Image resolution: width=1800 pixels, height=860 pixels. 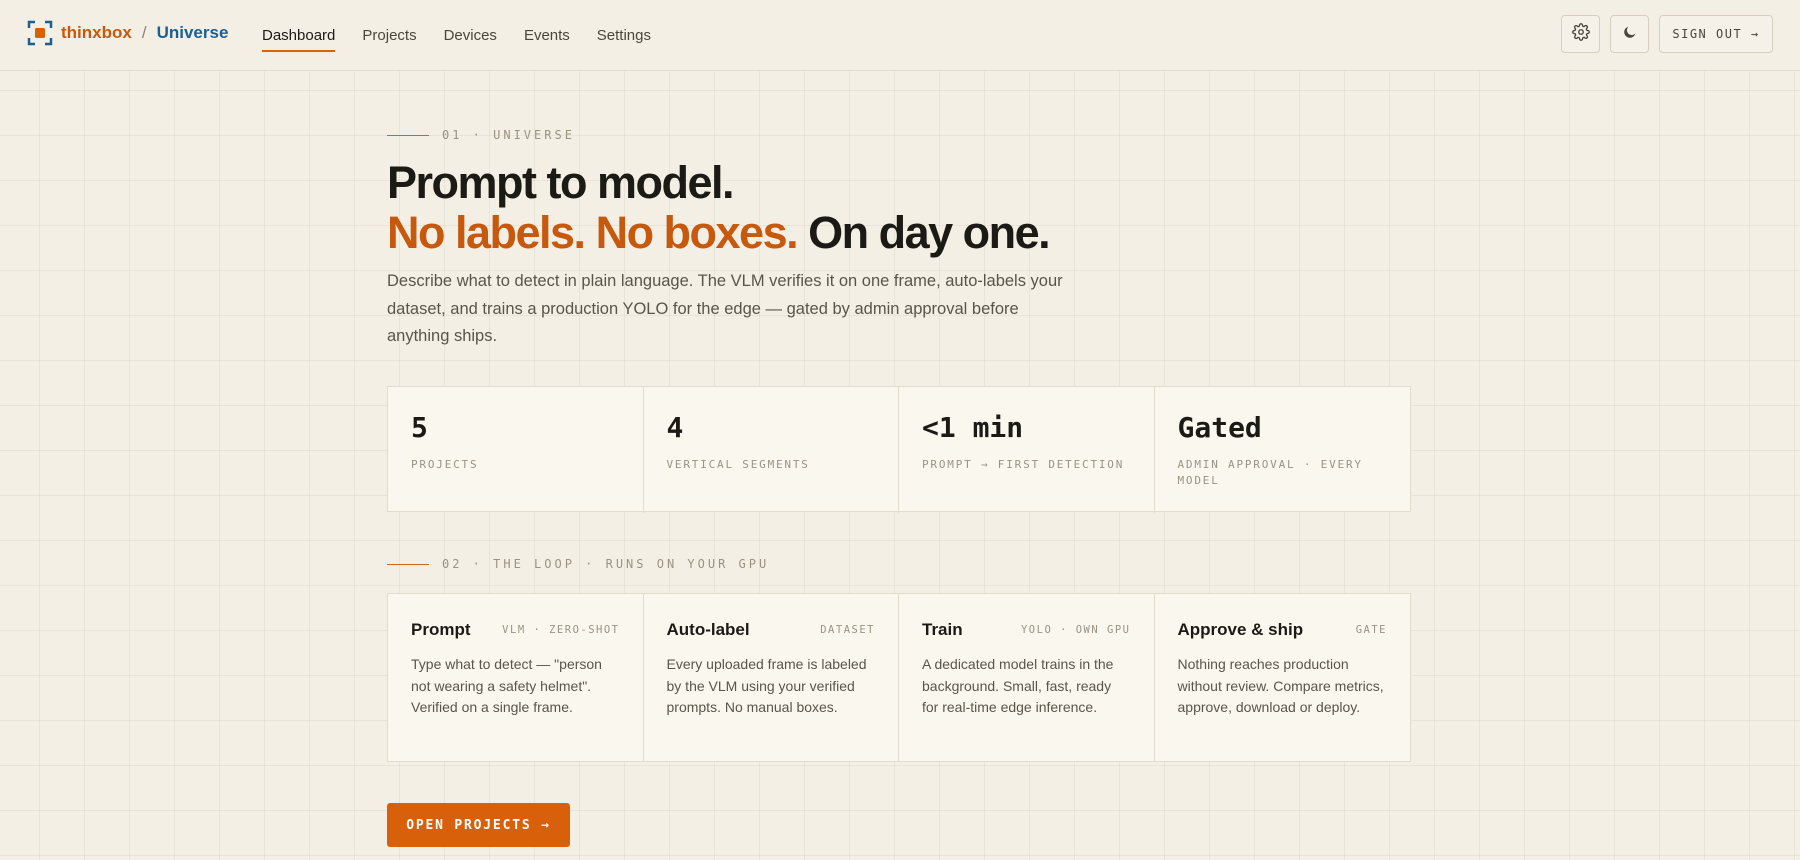 I want to click on stat-projects: 5 PROJECTS, so click(x=516, y=450).